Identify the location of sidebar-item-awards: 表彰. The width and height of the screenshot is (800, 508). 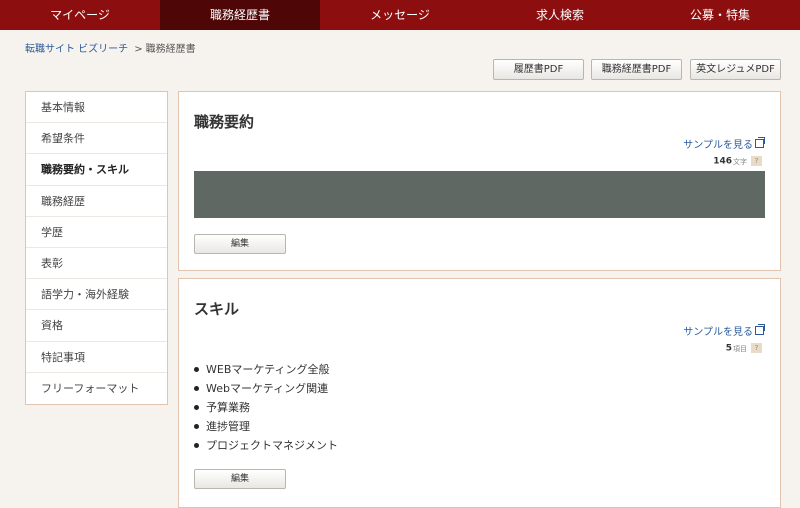
(96, 264).